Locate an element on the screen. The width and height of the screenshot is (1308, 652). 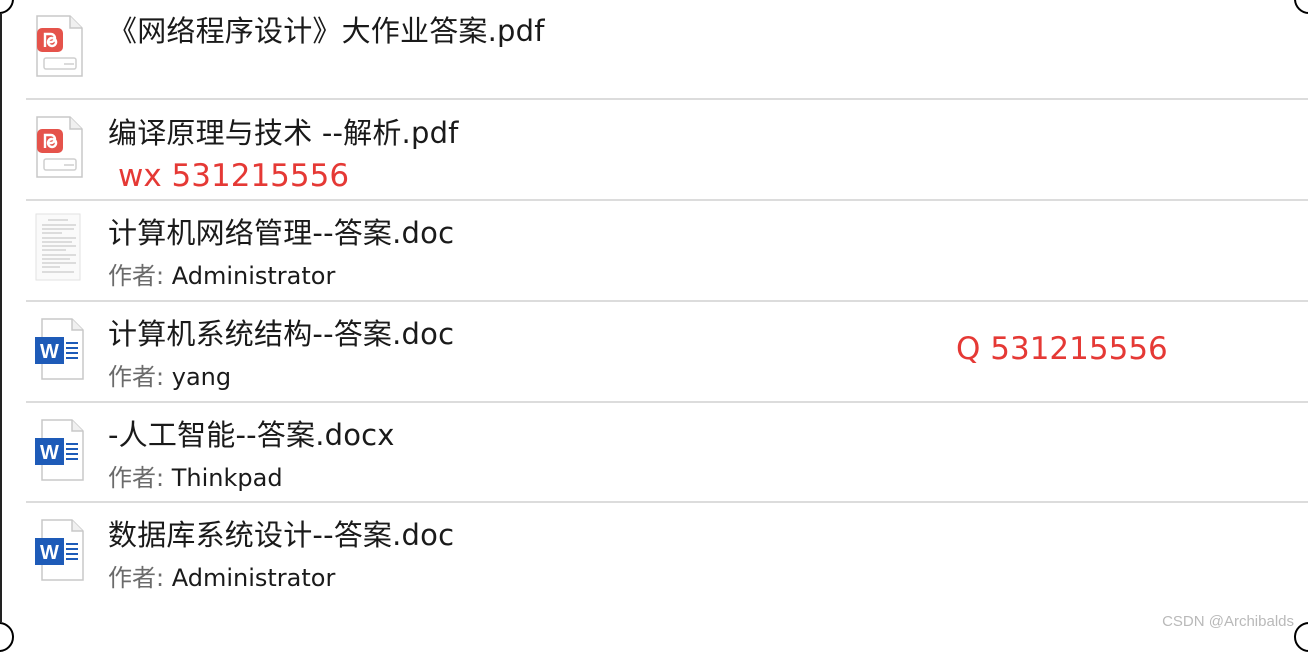
file-title: 编译原理与技术 --解析.pdf is located at coordinates (283, 133).